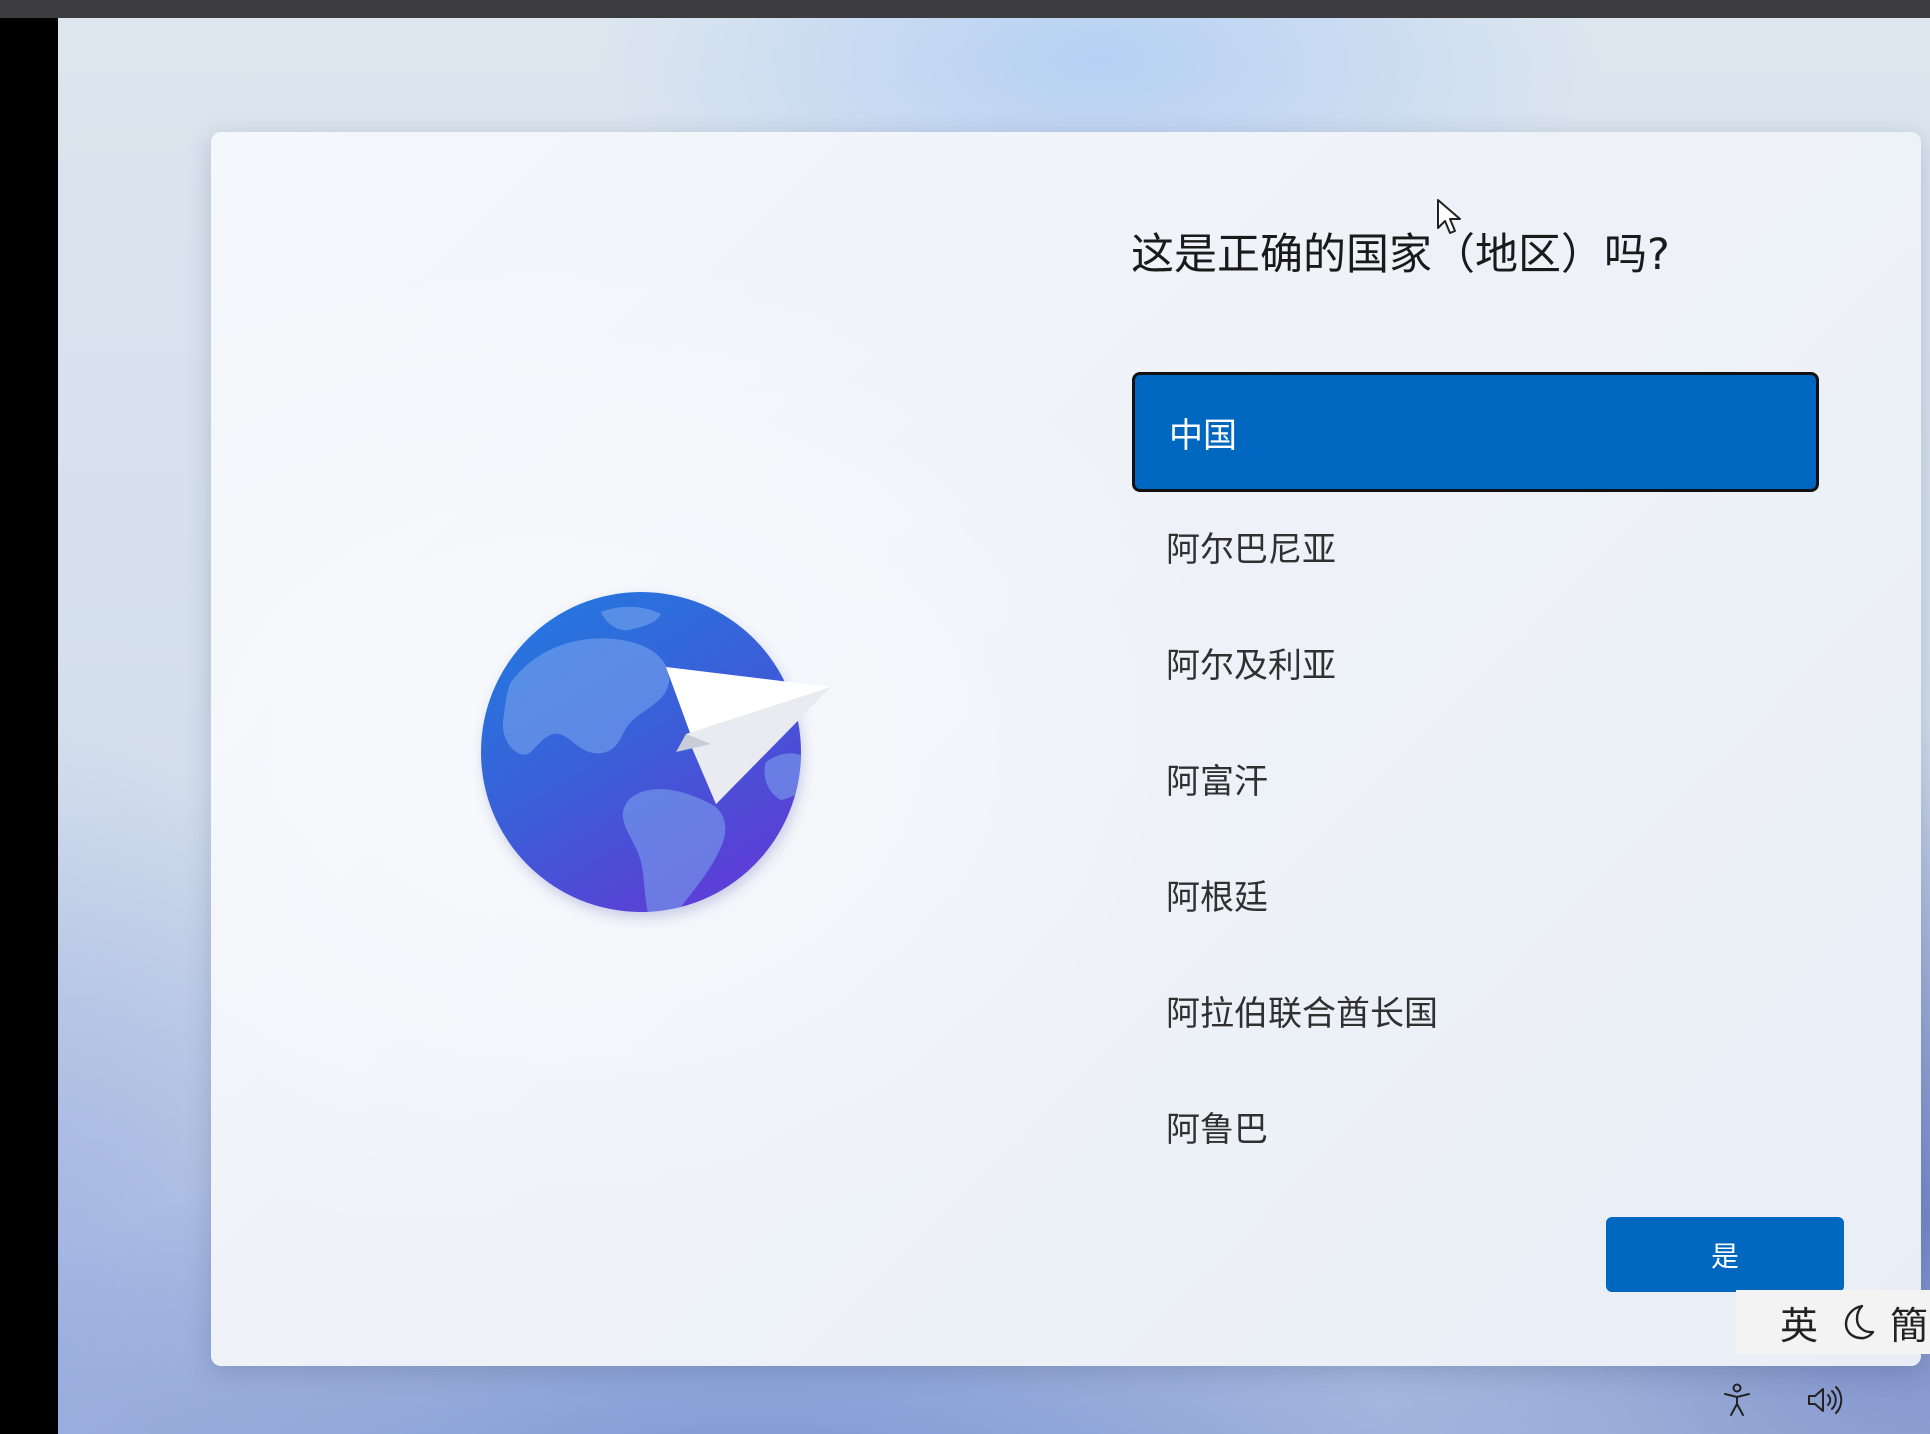 The height and width of the screenshot is (1434, 1930). Describe the element at coordinates (1475, 1126) in the screenshot. I see `country-option: 阿鲁巴` at that location.